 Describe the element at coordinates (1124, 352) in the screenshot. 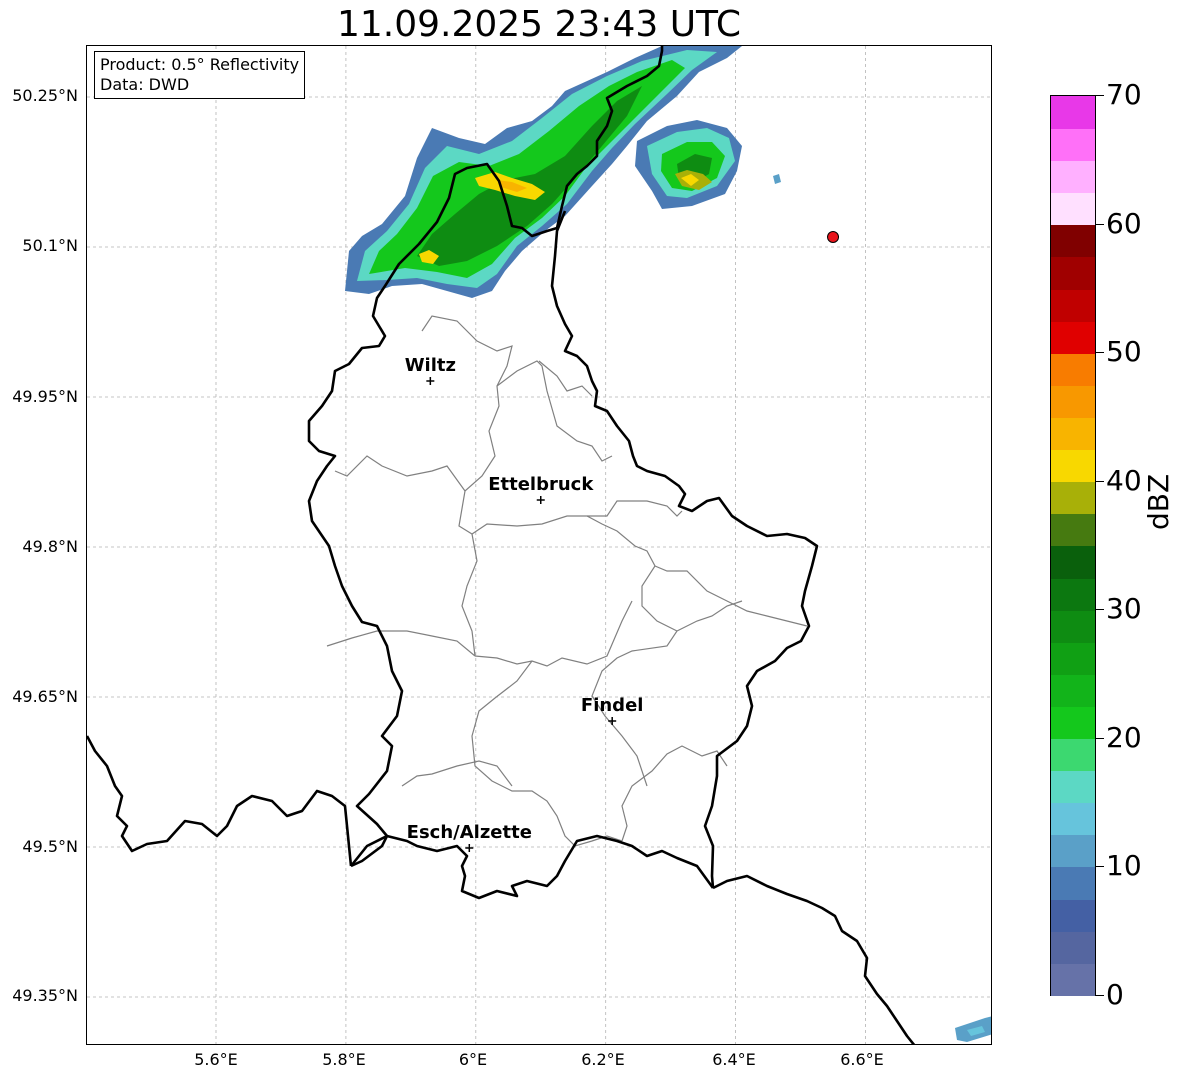

I see `colorbar-tick-label: 50` at that location.